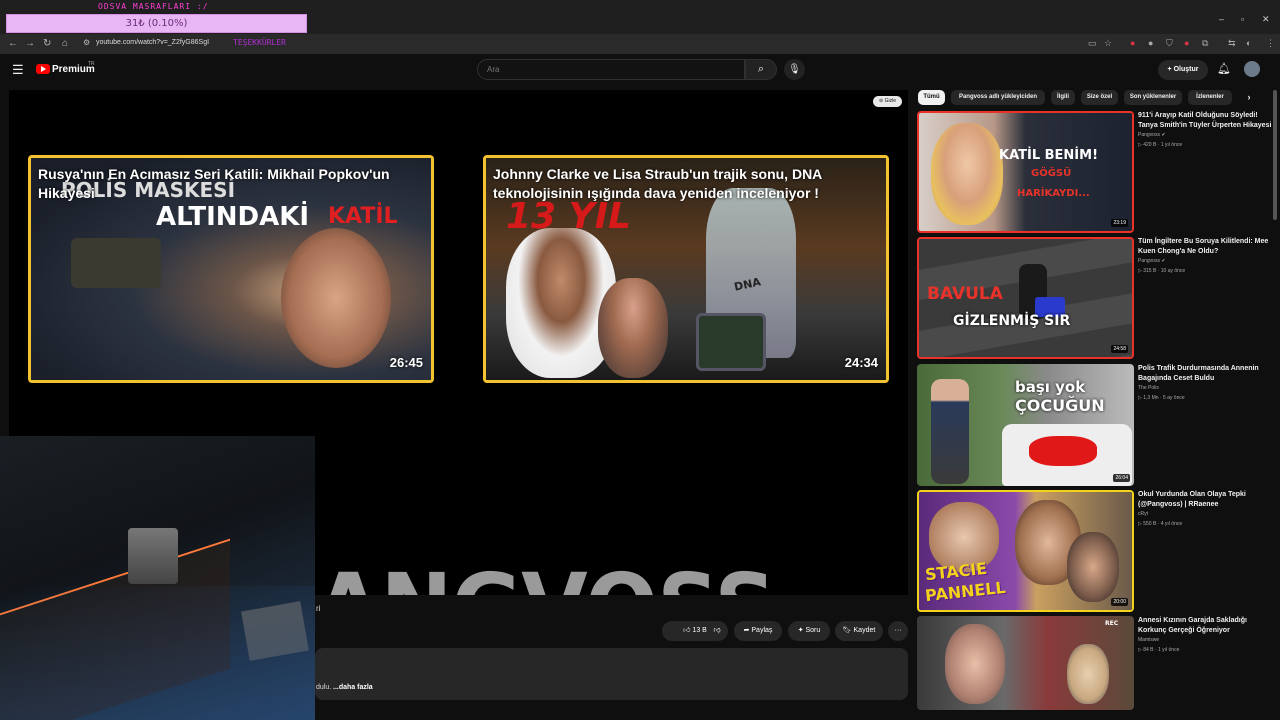  What do you see at coordinates (1119, 602) in the screenshot?
I see `video-duration: 20:00` at bounding box center [1119, 602].